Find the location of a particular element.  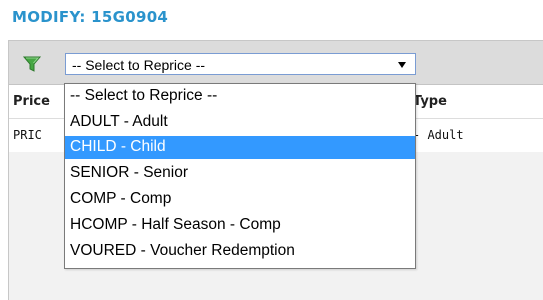

column-header-type: Type is located at coordinates (430, 101).